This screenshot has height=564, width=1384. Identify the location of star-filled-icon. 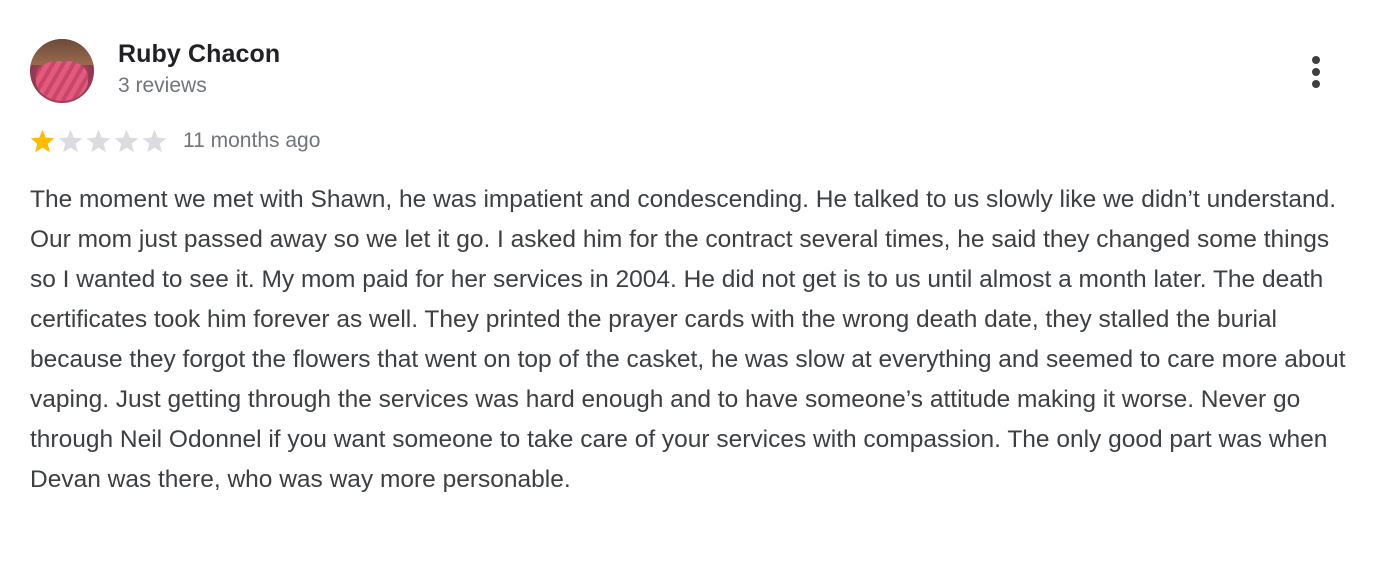
(42, 140).